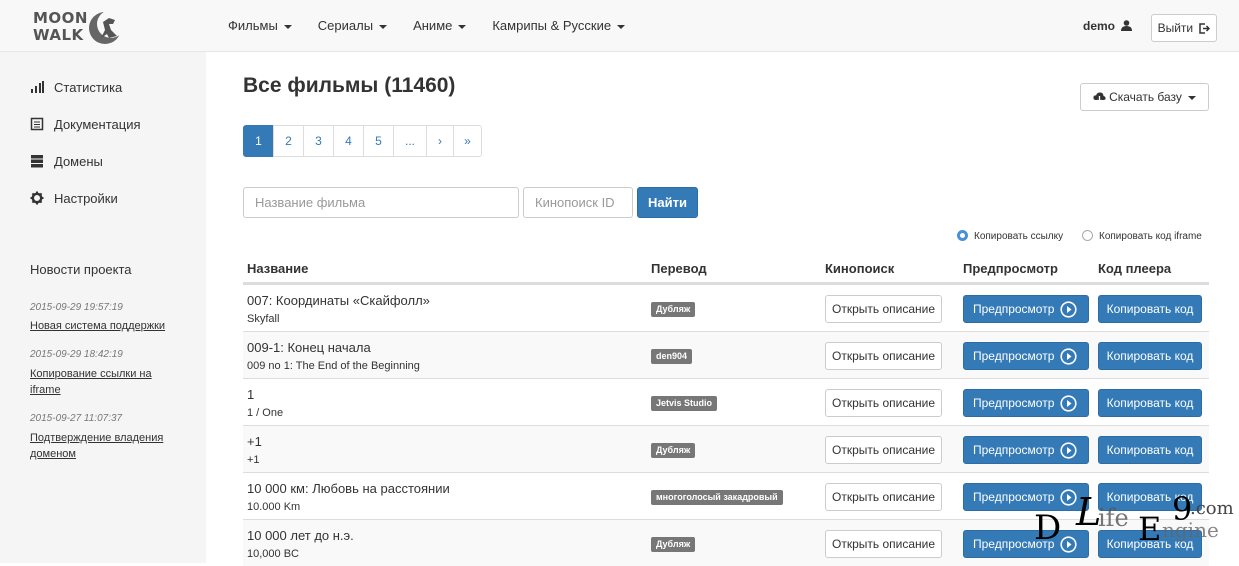 The width and height of the screenshot is (1239, 566). Describe the element at coordinates (81, 269) in the screenshot. I see `news-heading: Новости проекта` at that location.